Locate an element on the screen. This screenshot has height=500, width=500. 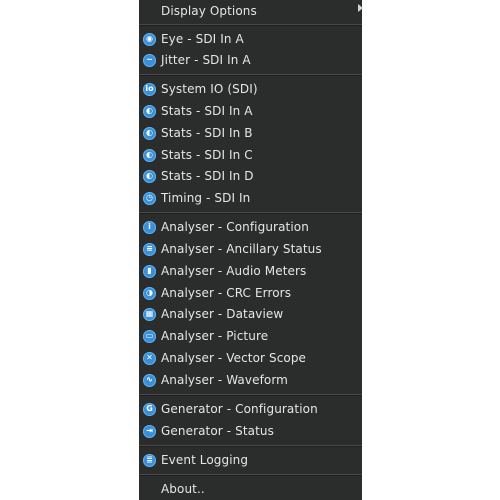
menu-item-label: Jitter - SDI In A is located at coordinates (206, 60).